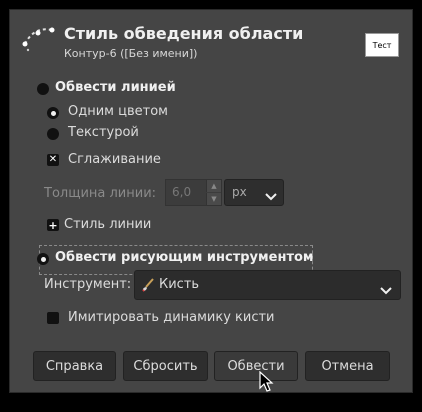  Describe the element at coordinates (53, 318) in the screenshot. I see `emulate-dynamics-checkbox` at that location.